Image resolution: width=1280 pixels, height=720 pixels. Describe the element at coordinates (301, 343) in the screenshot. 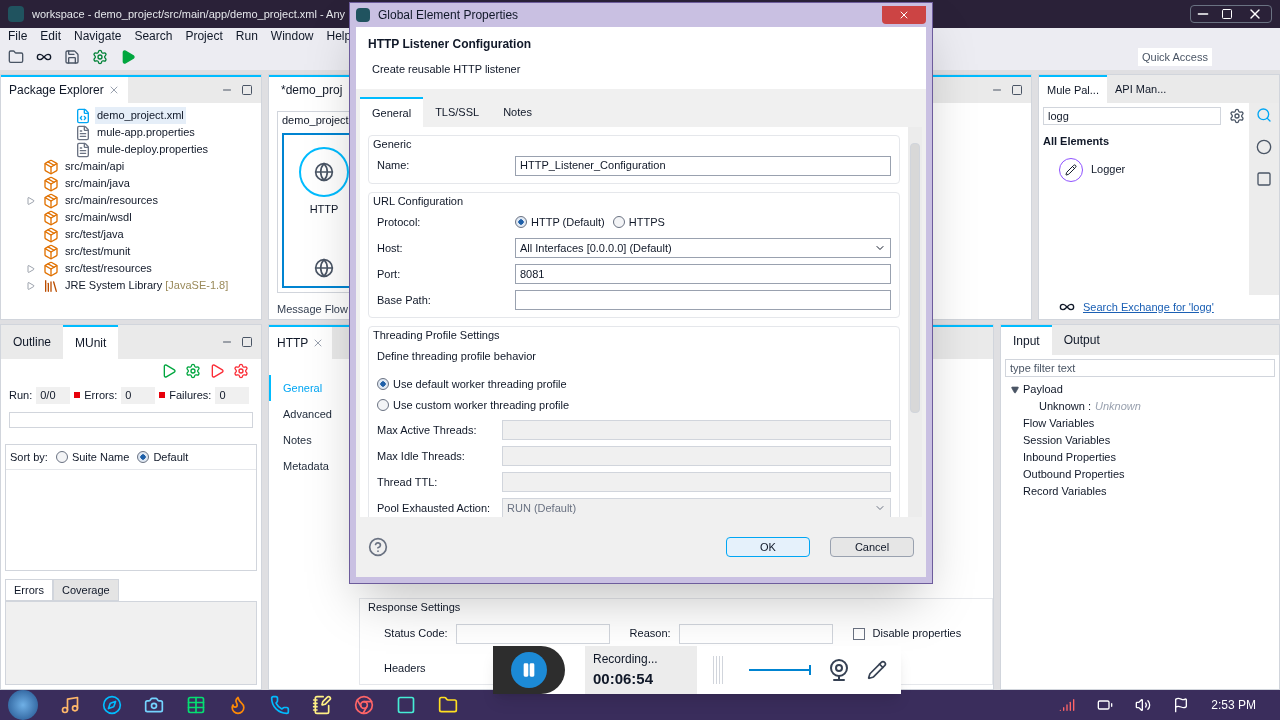

I see `properties-tab: HTTP` at that location.